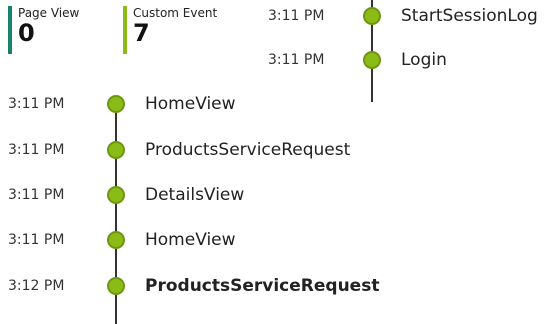 This screenshot has width=551, height=324. I want to click on timeline-event: 3:11 PM StartSessionLog, so click(275, 16).